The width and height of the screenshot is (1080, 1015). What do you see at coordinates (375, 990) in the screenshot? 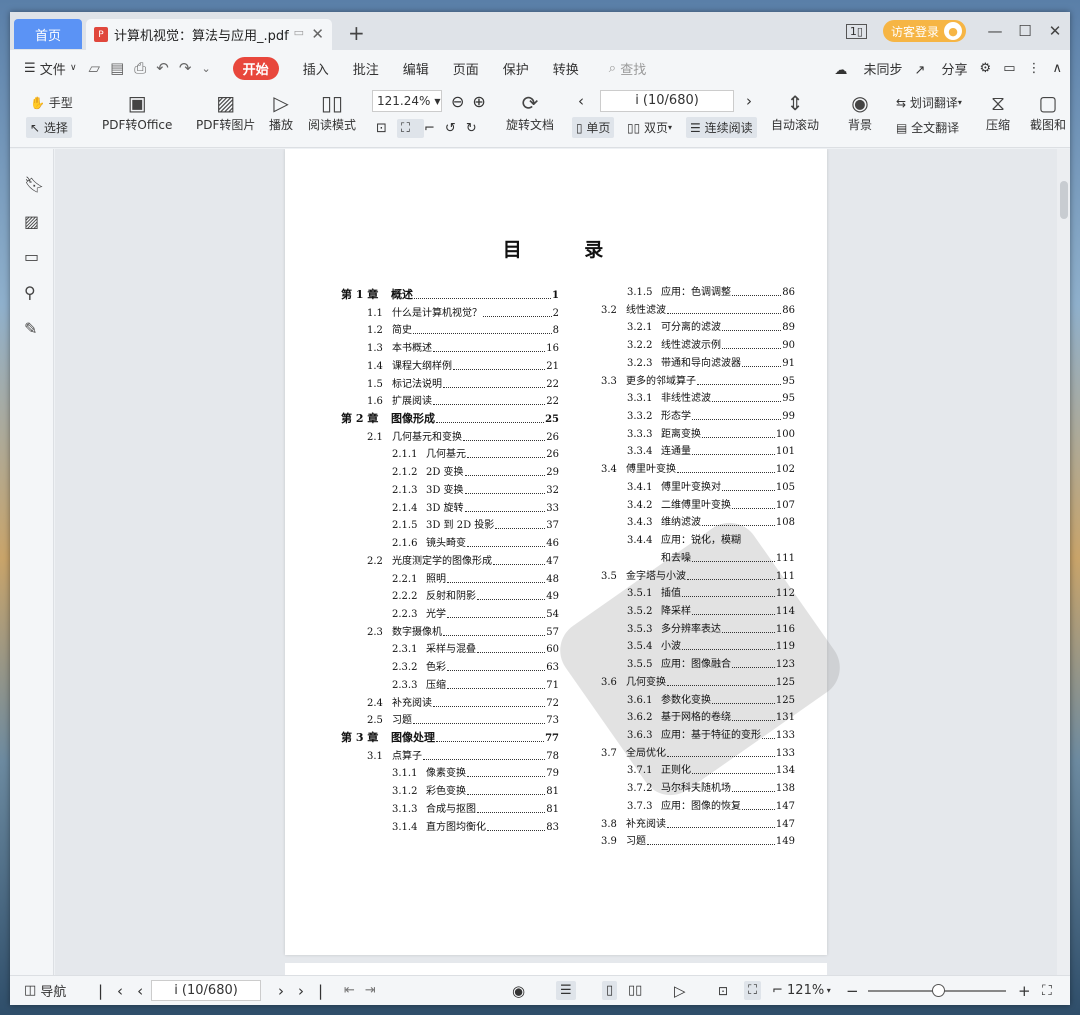
I see `forward-icon: ⇥` at bounding box center [375, 990].